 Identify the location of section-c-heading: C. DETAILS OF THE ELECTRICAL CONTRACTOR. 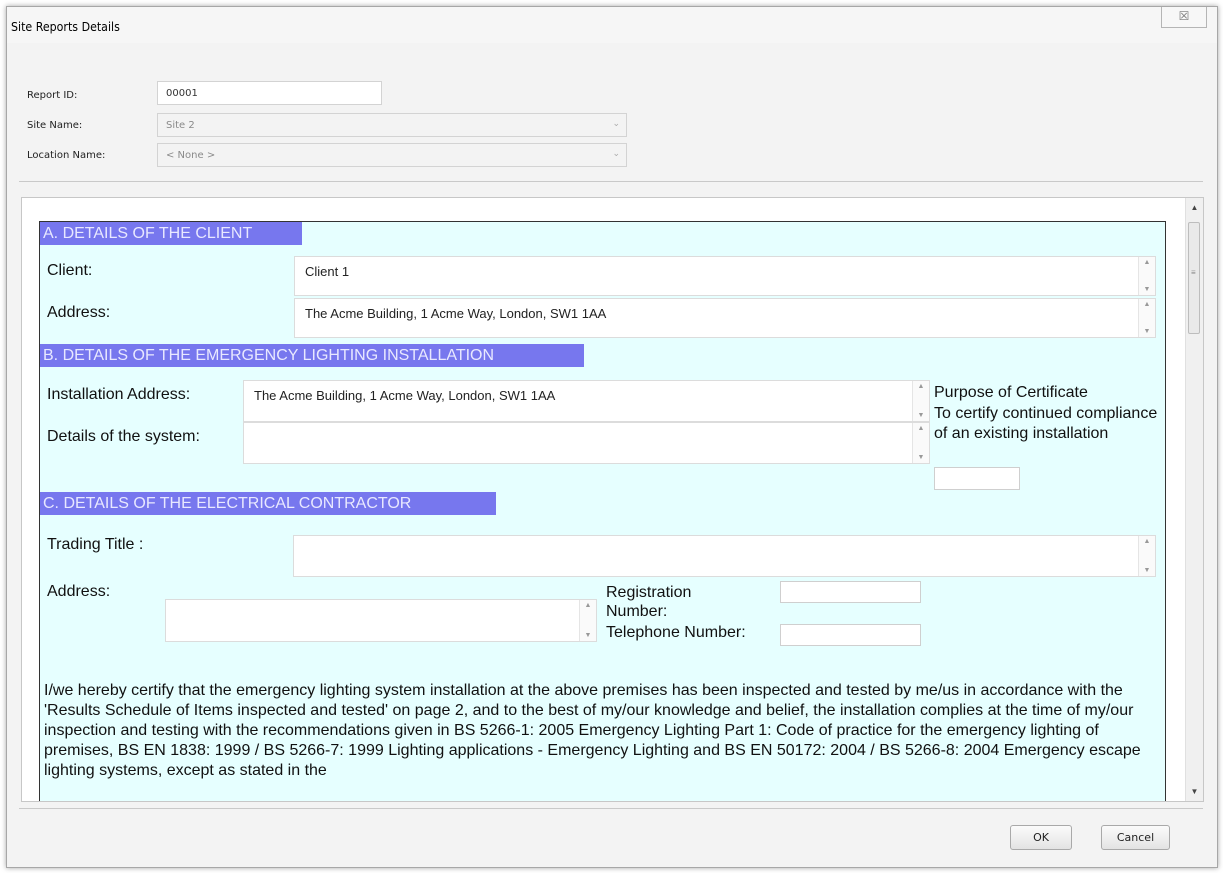
(268, 503).